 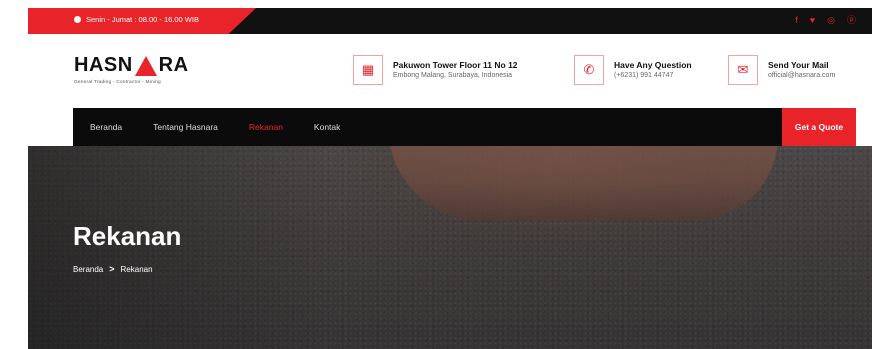 What do you see at coordinates (266, 127) in the screenshot?
I see `nav-item-rekanan: Rekanan` at bounding box center [266, 127].